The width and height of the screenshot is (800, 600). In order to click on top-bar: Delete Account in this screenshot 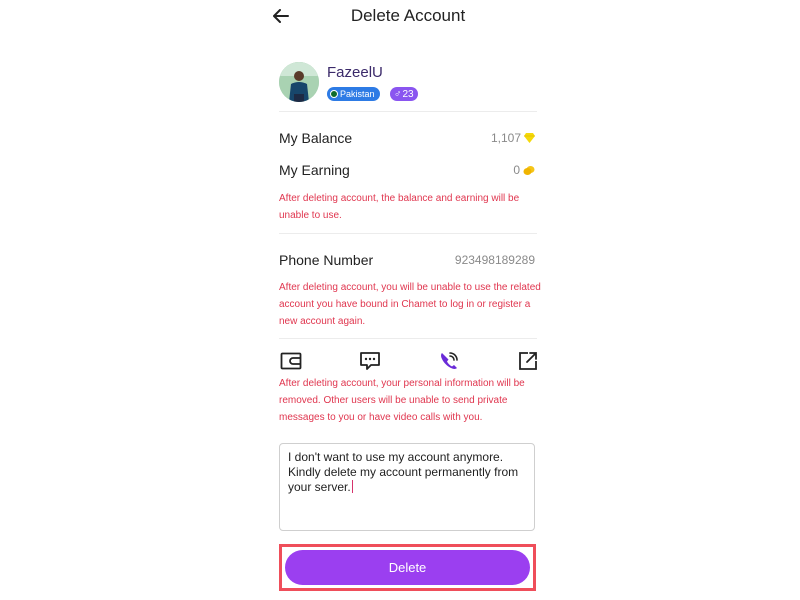, I will do `click(400, 17)`.